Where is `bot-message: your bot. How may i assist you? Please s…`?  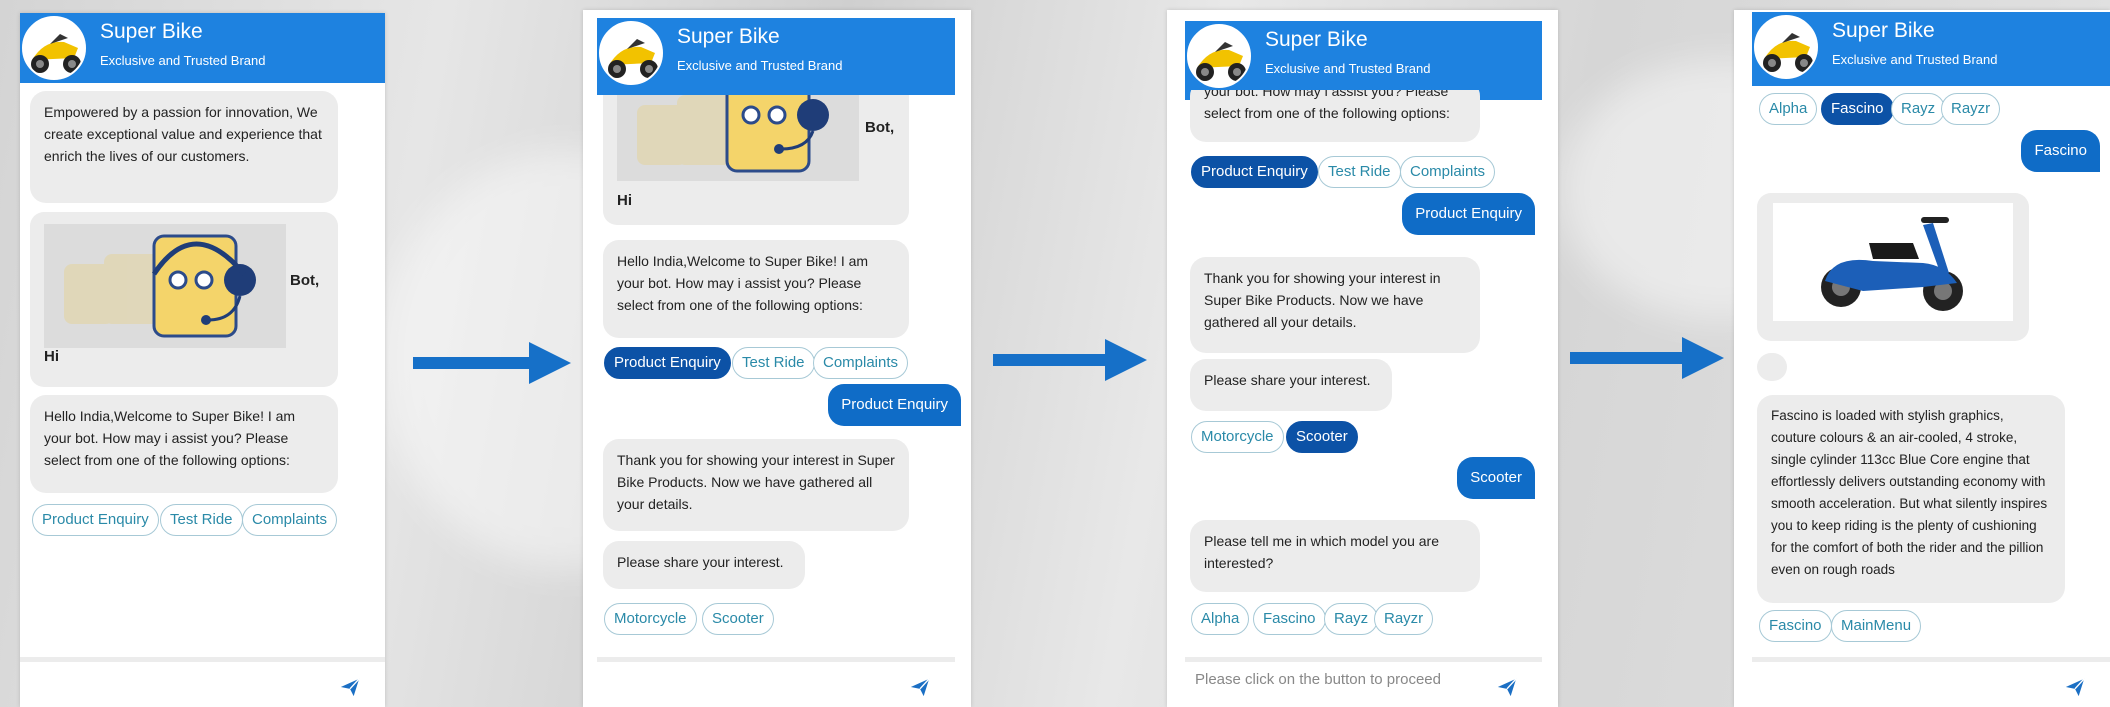 bot-message: your bot. How may i assist you? Please s… is located at coordinates (1335, 116).